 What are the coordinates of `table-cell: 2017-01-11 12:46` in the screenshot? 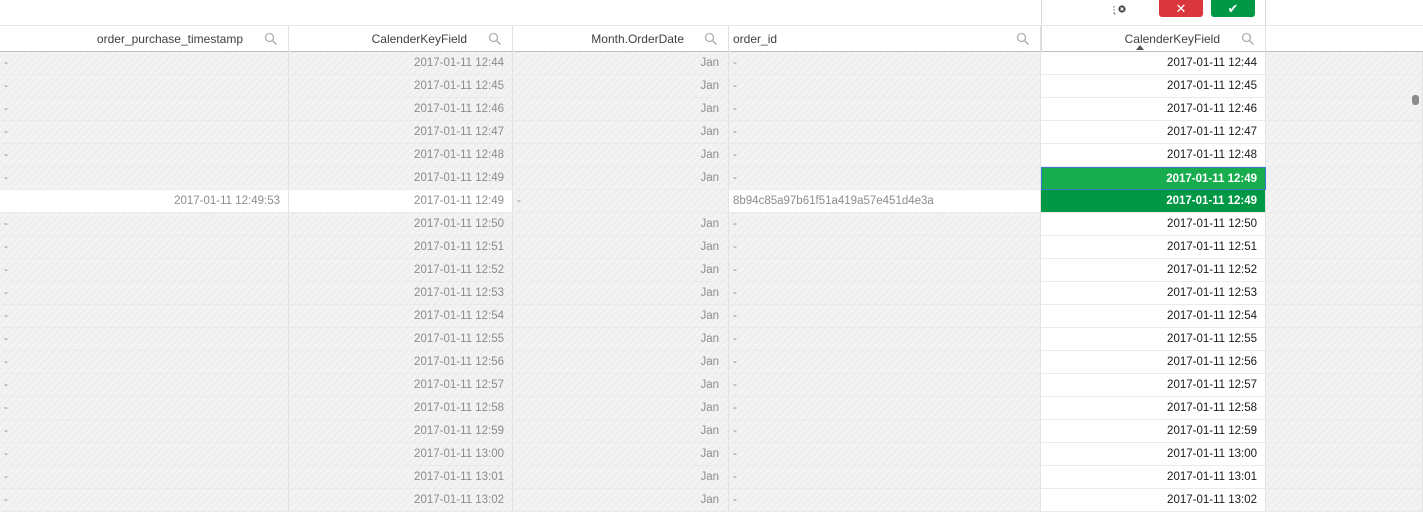 It's located at (1153, 109).